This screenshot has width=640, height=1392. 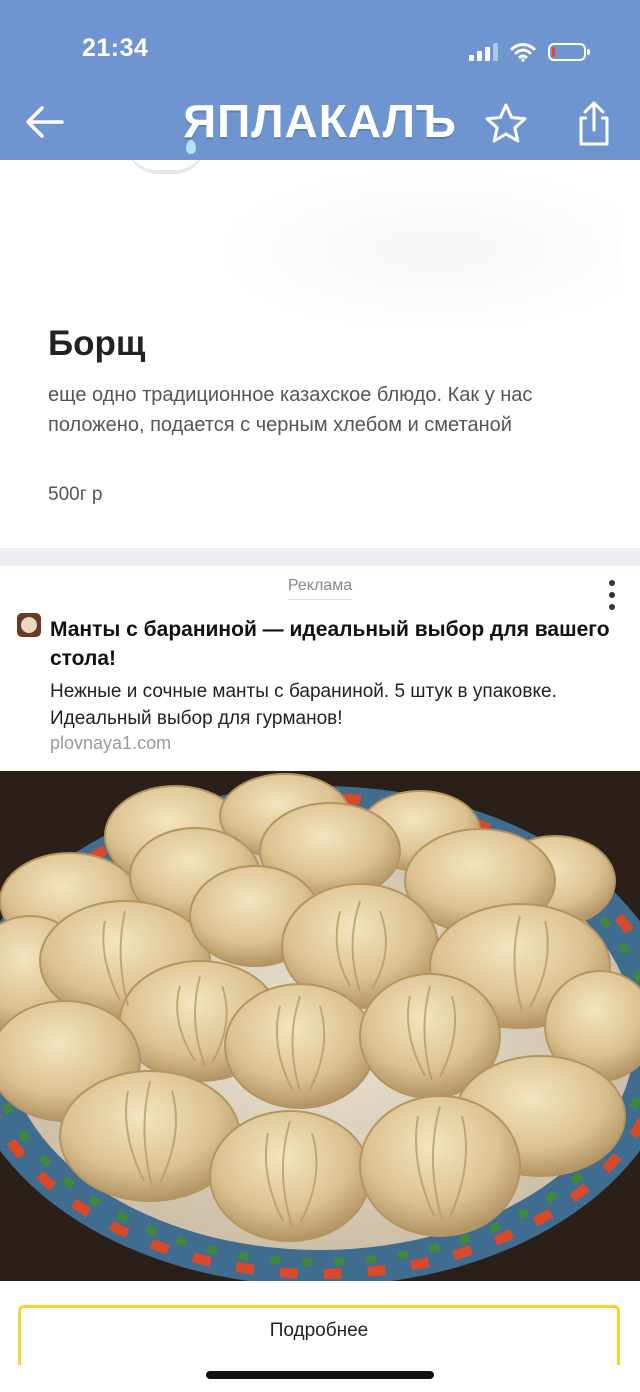 I want to click on ad-label-text: Реклама, so click(x=320, y=588).